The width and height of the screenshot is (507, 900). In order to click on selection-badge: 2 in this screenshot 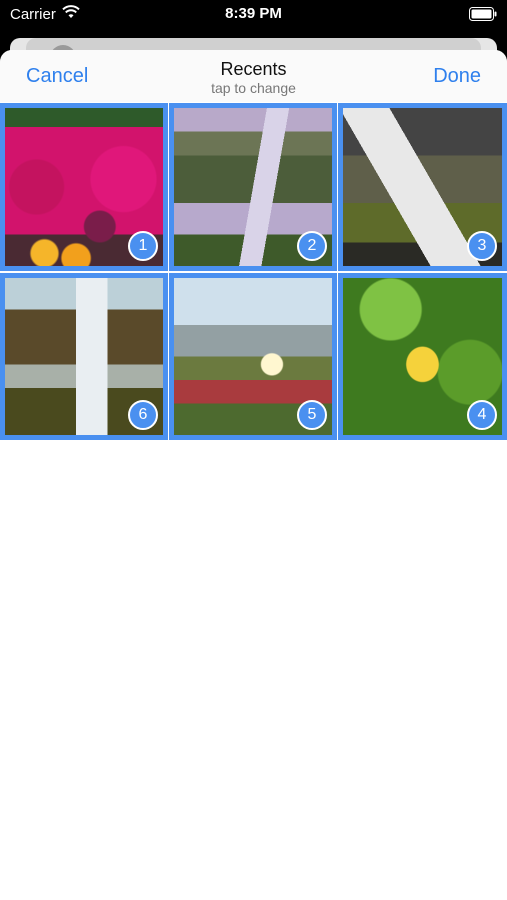, I will do `click(312, 246)`.